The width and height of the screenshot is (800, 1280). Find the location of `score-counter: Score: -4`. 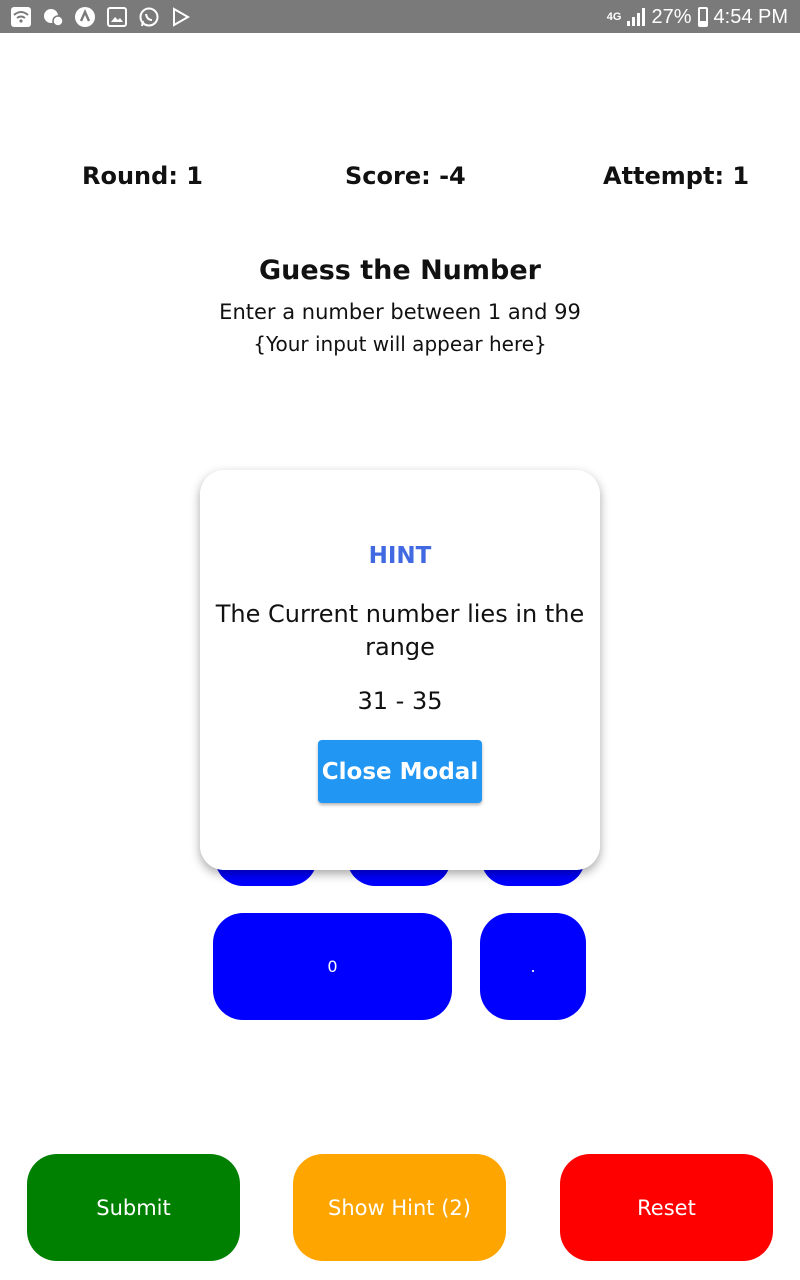

score-counter: Score: -4 is located at coordinates (405, 176).